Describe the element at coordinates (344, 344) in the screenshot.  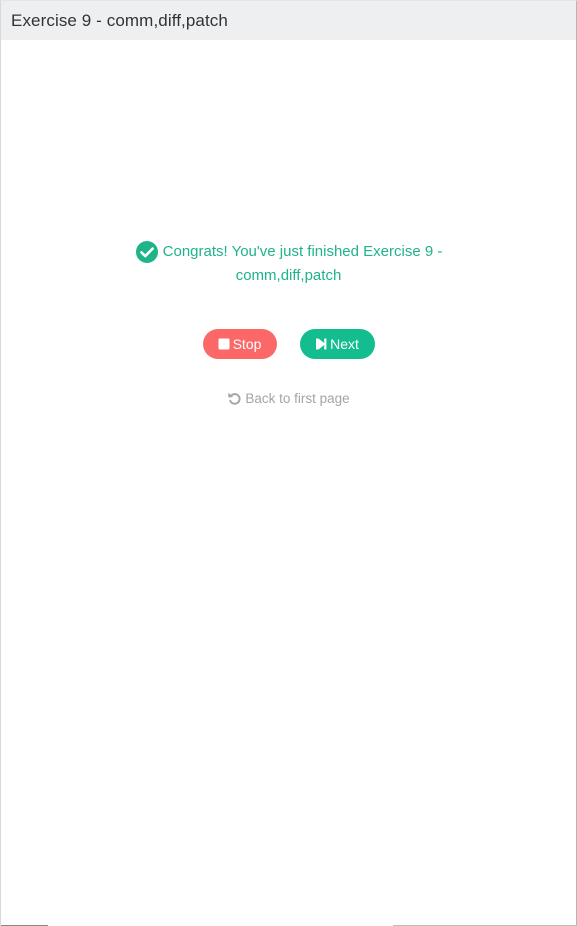
I see `next-button-label: Next` at that location.